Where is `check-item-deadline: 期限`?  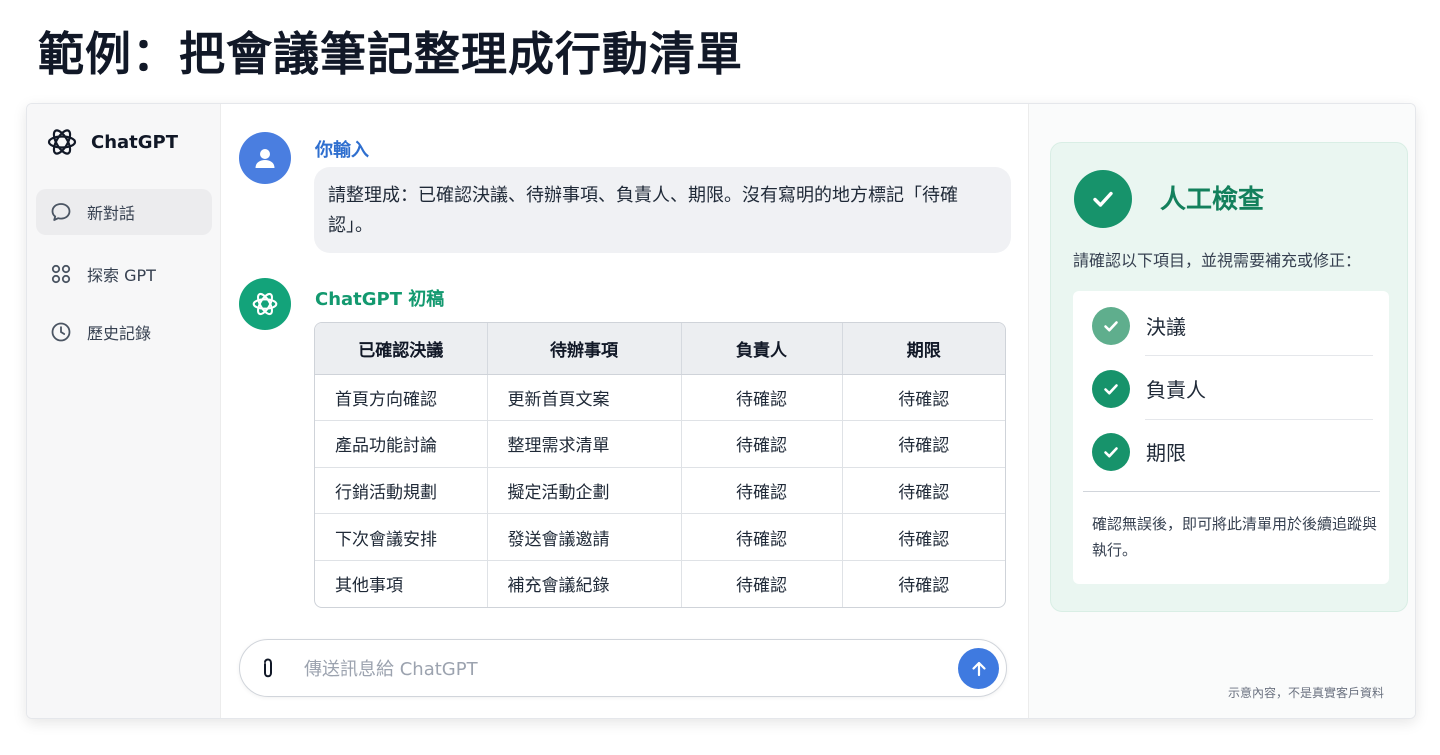
check-item-deadline: 期限 is located at coordinates (1232, 451).